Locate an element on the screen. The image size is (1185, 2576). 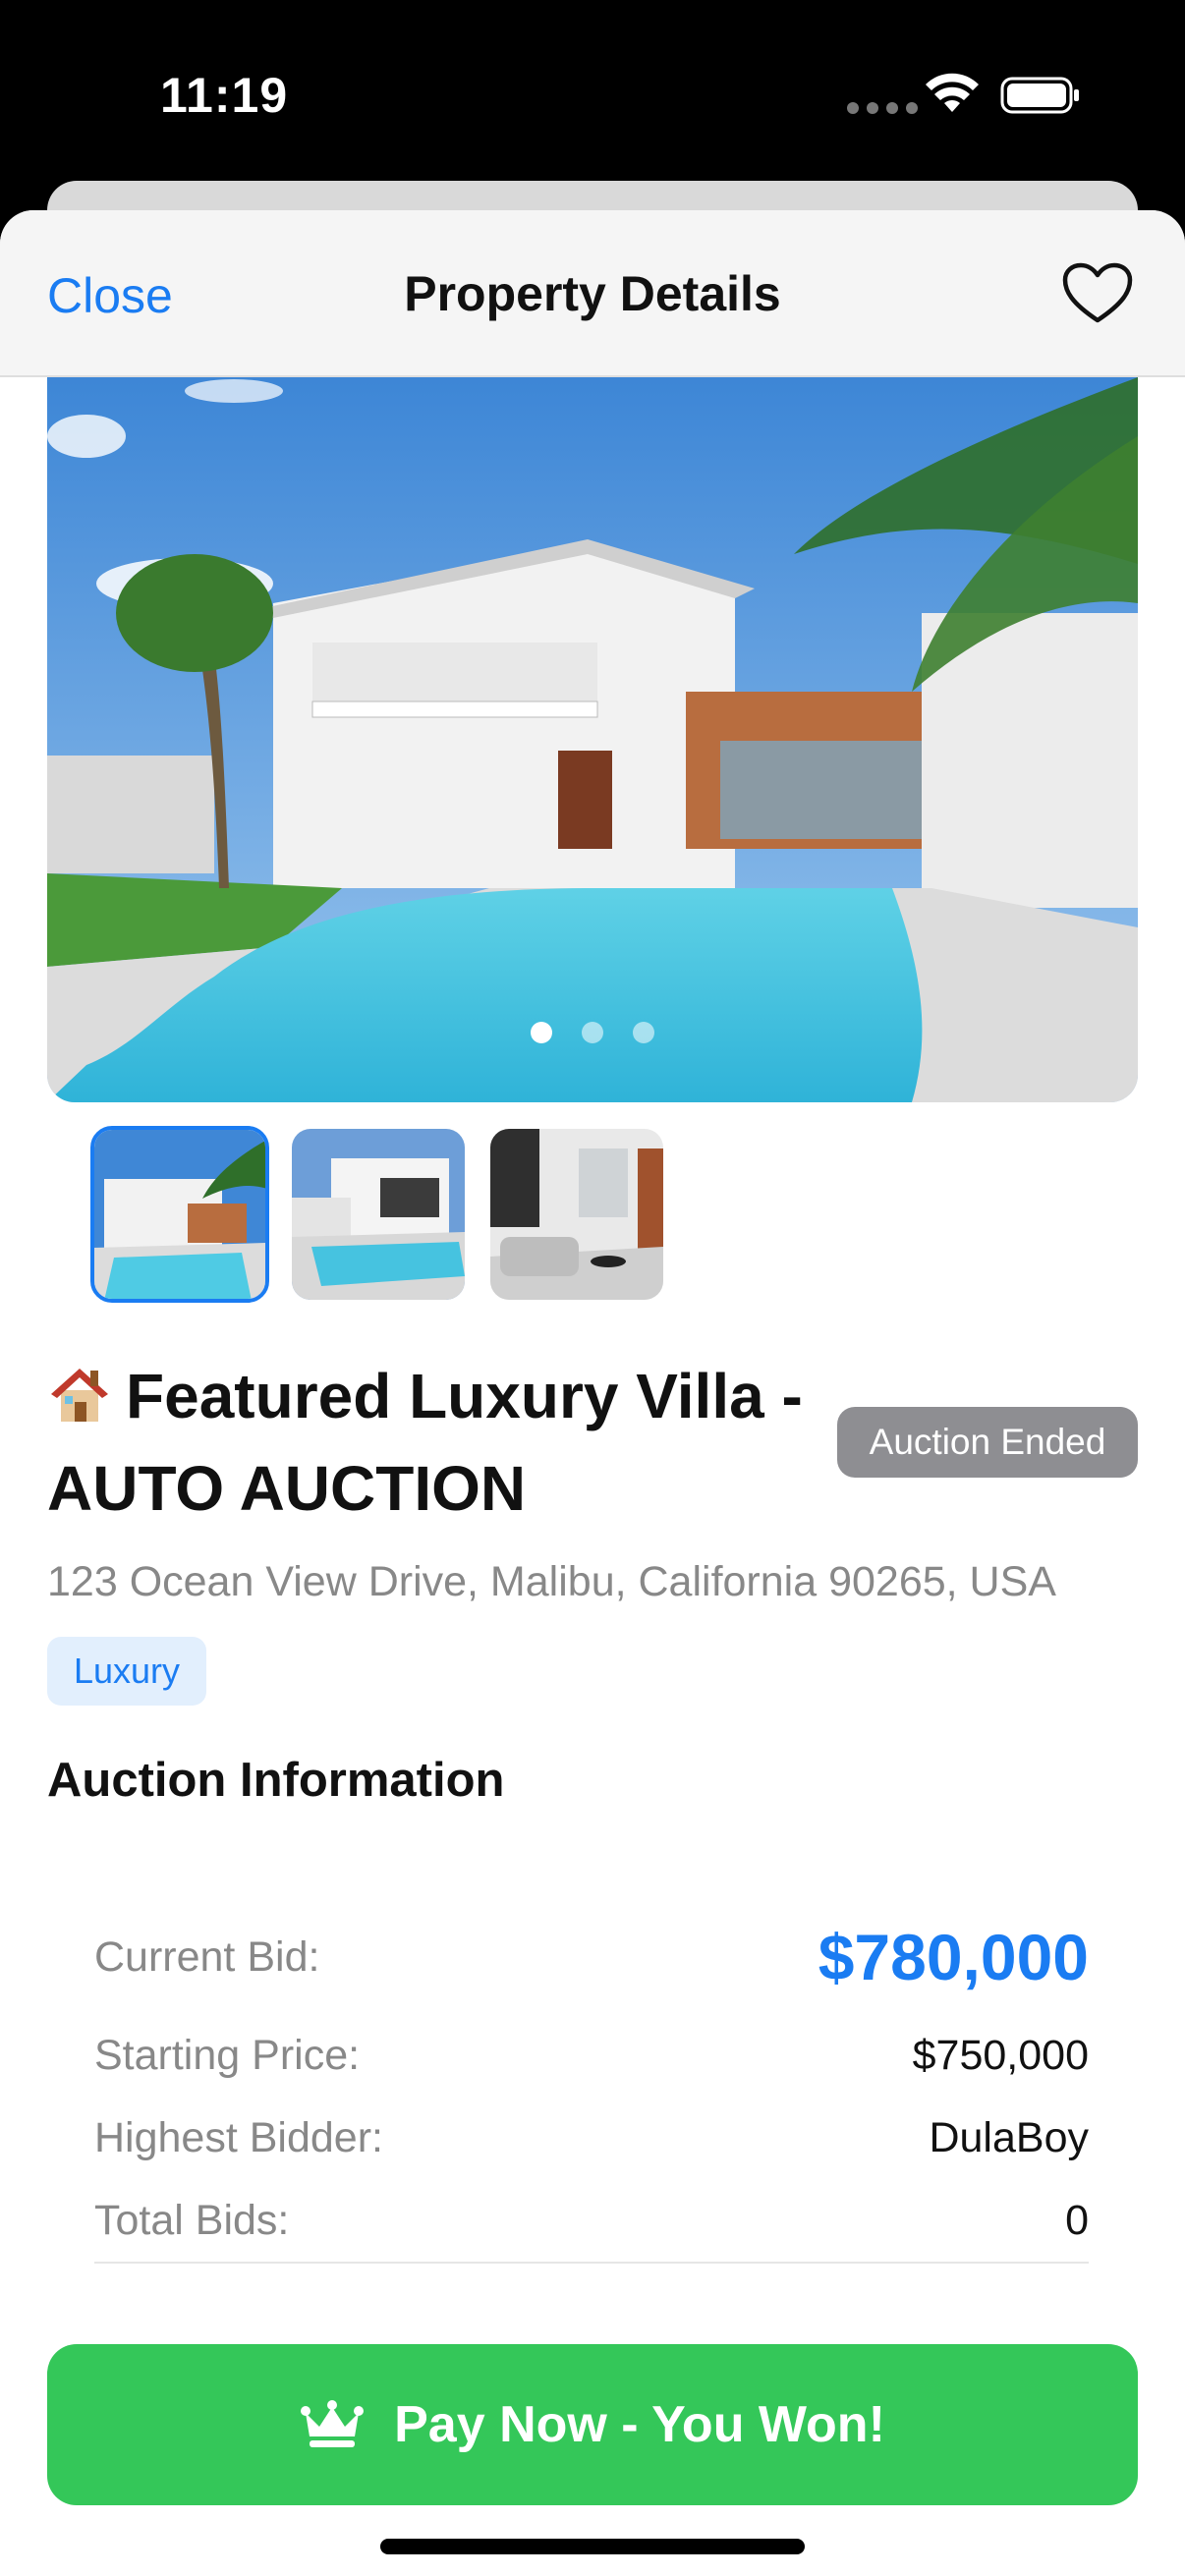
status-time: 11:19 is located at coordinates (225, 95).